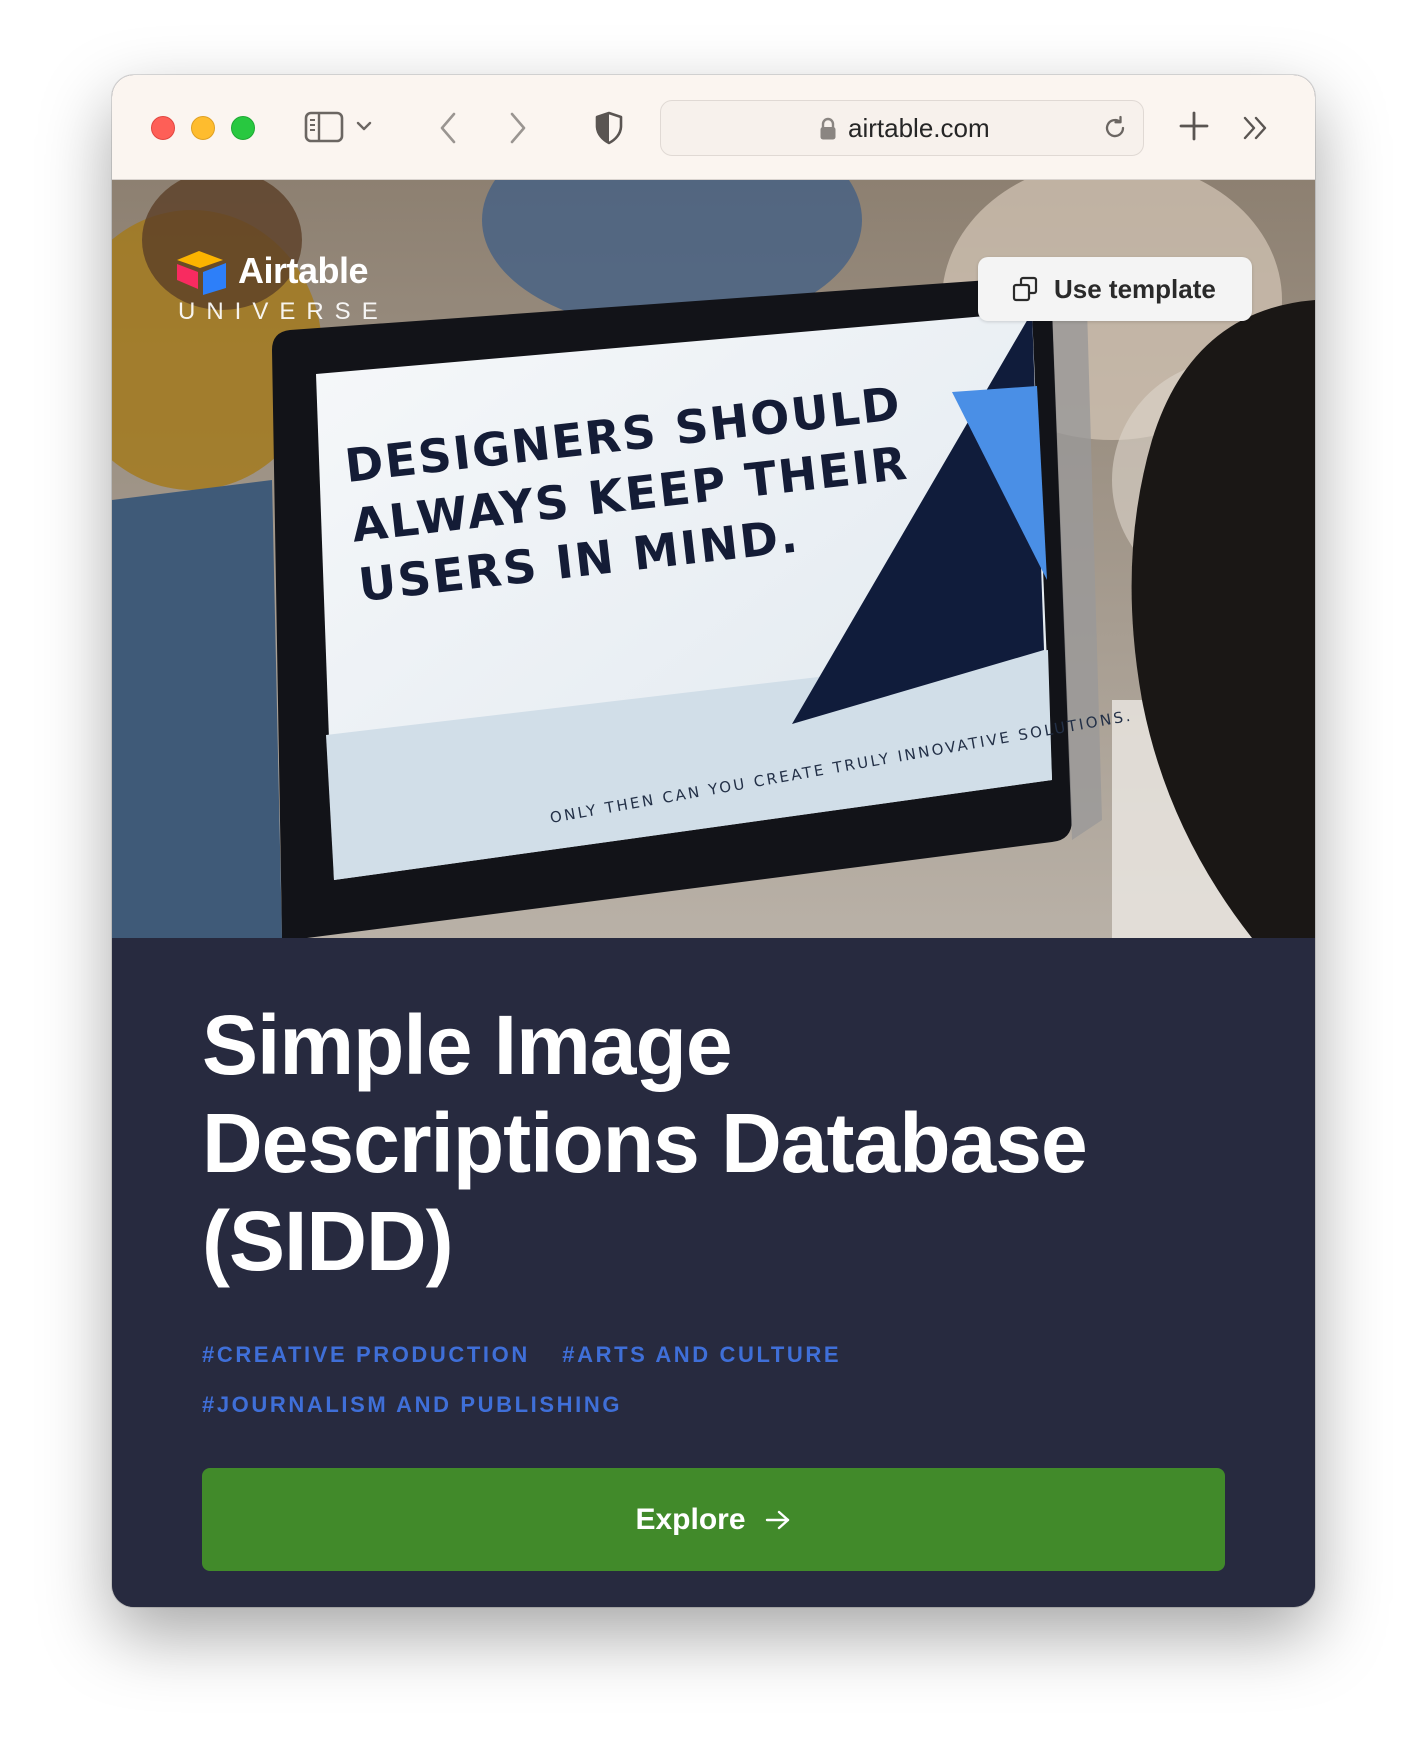 The width and height of the screenshot is (1428, 1756). What do you see at coordinates (303, 270) in the screenshot?
I see `logo-wordmark: Airtable` at bounding box center [303, 270].